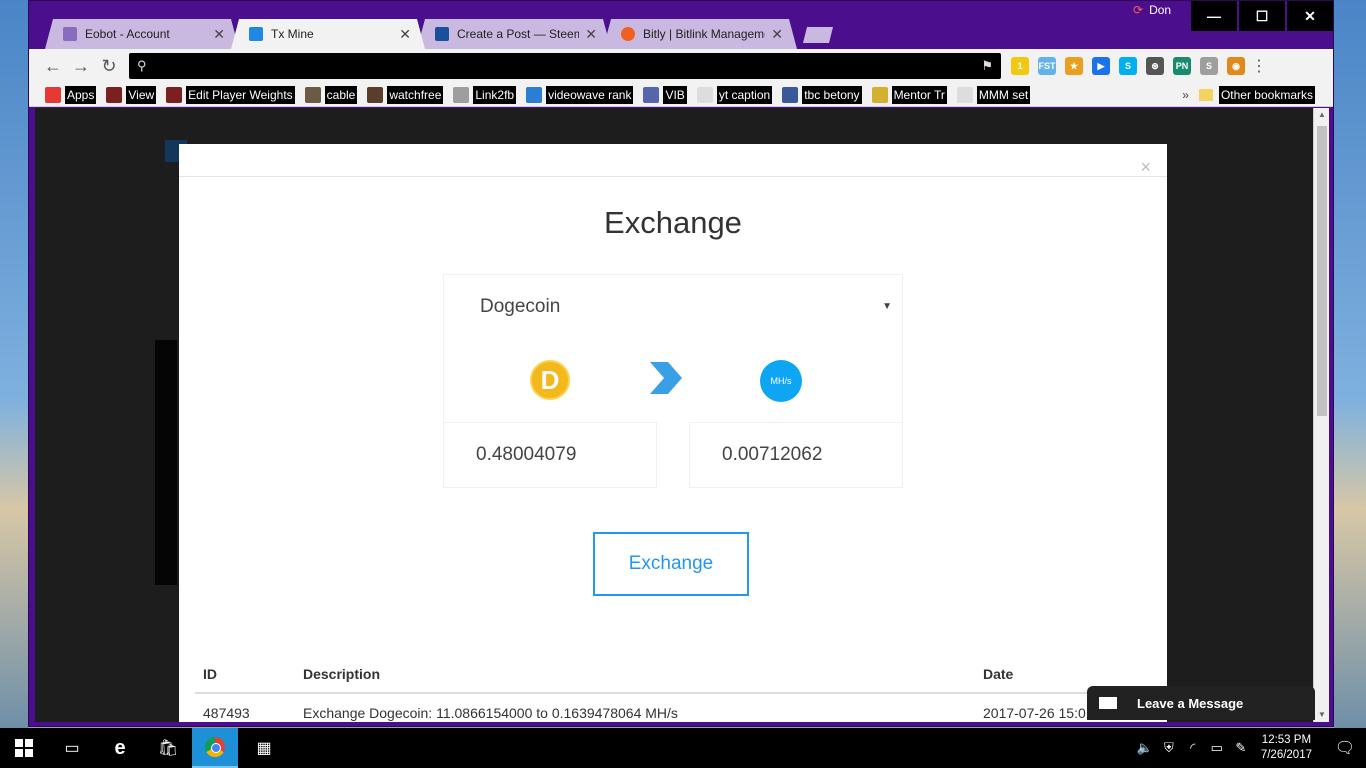 The height and width of the screenshot is (768, 1366). What do you see at coordinates (1262, 16) in the screenshot?
I see `maximize-button: ☐` at bounding box center [1262, 16].